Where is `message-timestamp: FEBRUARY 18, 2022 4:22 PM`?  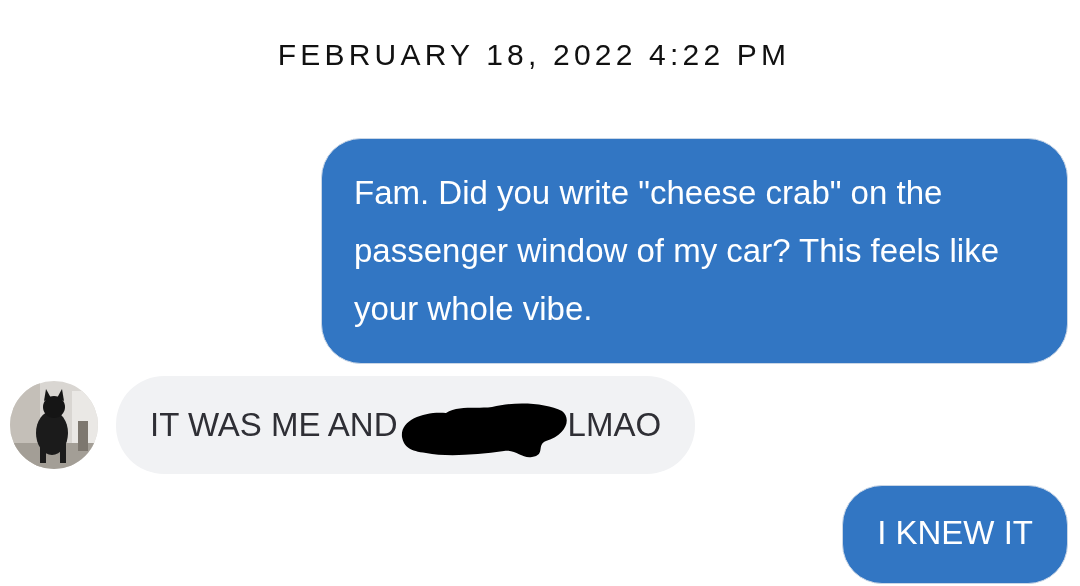
message-timestamp: FEBRUARY 18, 2022 4:22 PM is located at coordinates (534, 55).